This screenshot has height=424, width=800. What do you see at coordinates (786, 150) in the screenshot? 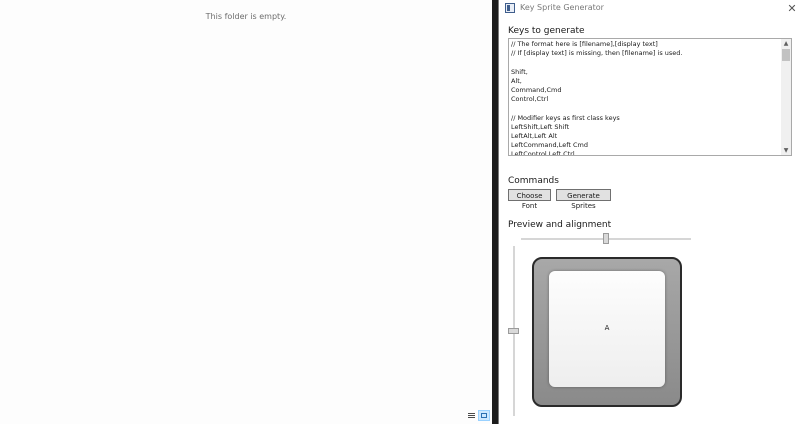
I see `scroll-down-icon: ▼` at bounding box center [786, 150].